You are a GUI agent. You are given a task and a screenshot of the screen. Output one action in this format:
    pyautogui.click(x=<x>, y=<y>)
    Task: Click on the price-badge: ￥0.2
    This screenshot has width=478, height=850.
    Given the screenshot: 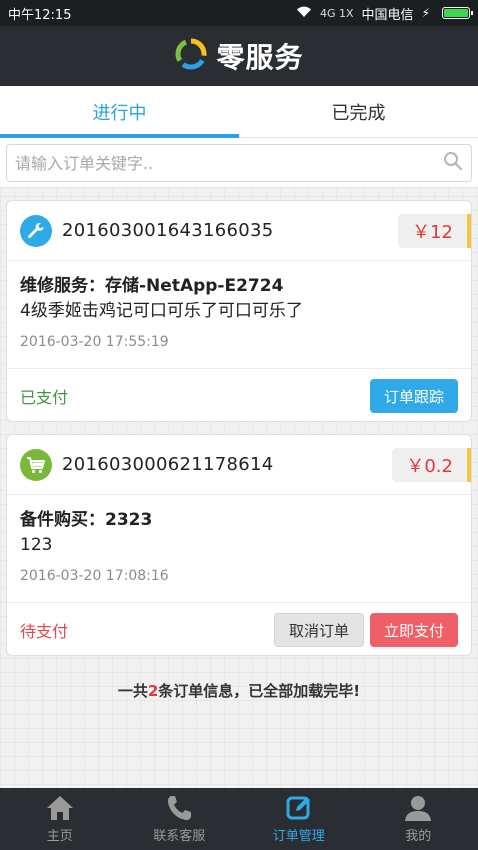 What is the action you would take?
    pyautogui.click(x=431, y=465)
    